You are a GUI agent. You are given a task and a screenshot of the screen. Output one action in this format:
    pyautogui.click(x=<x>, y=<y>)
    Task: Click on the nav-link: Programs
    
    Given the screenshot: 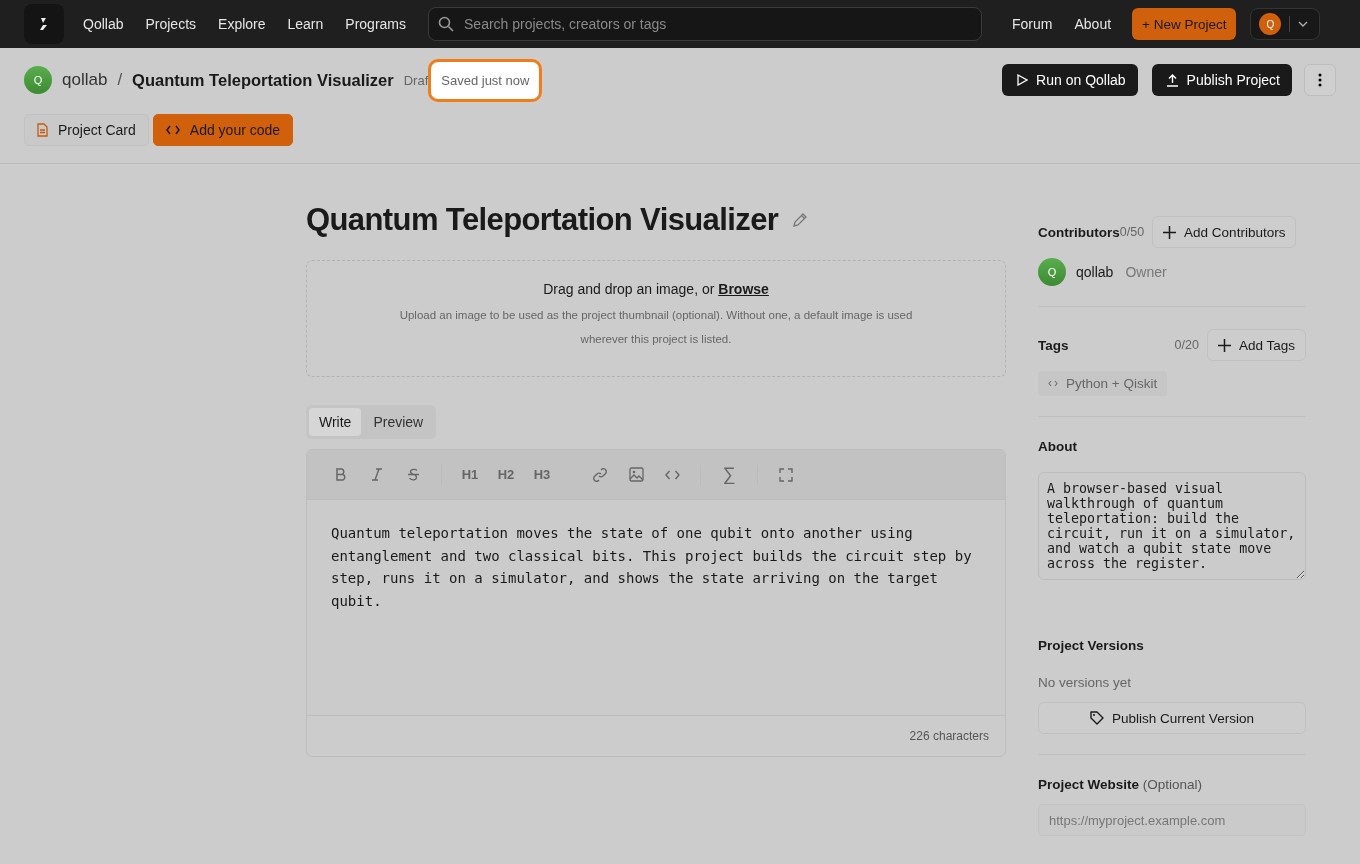 What is the action you would take?
    pyautogui.click(x=375, y=24)
    